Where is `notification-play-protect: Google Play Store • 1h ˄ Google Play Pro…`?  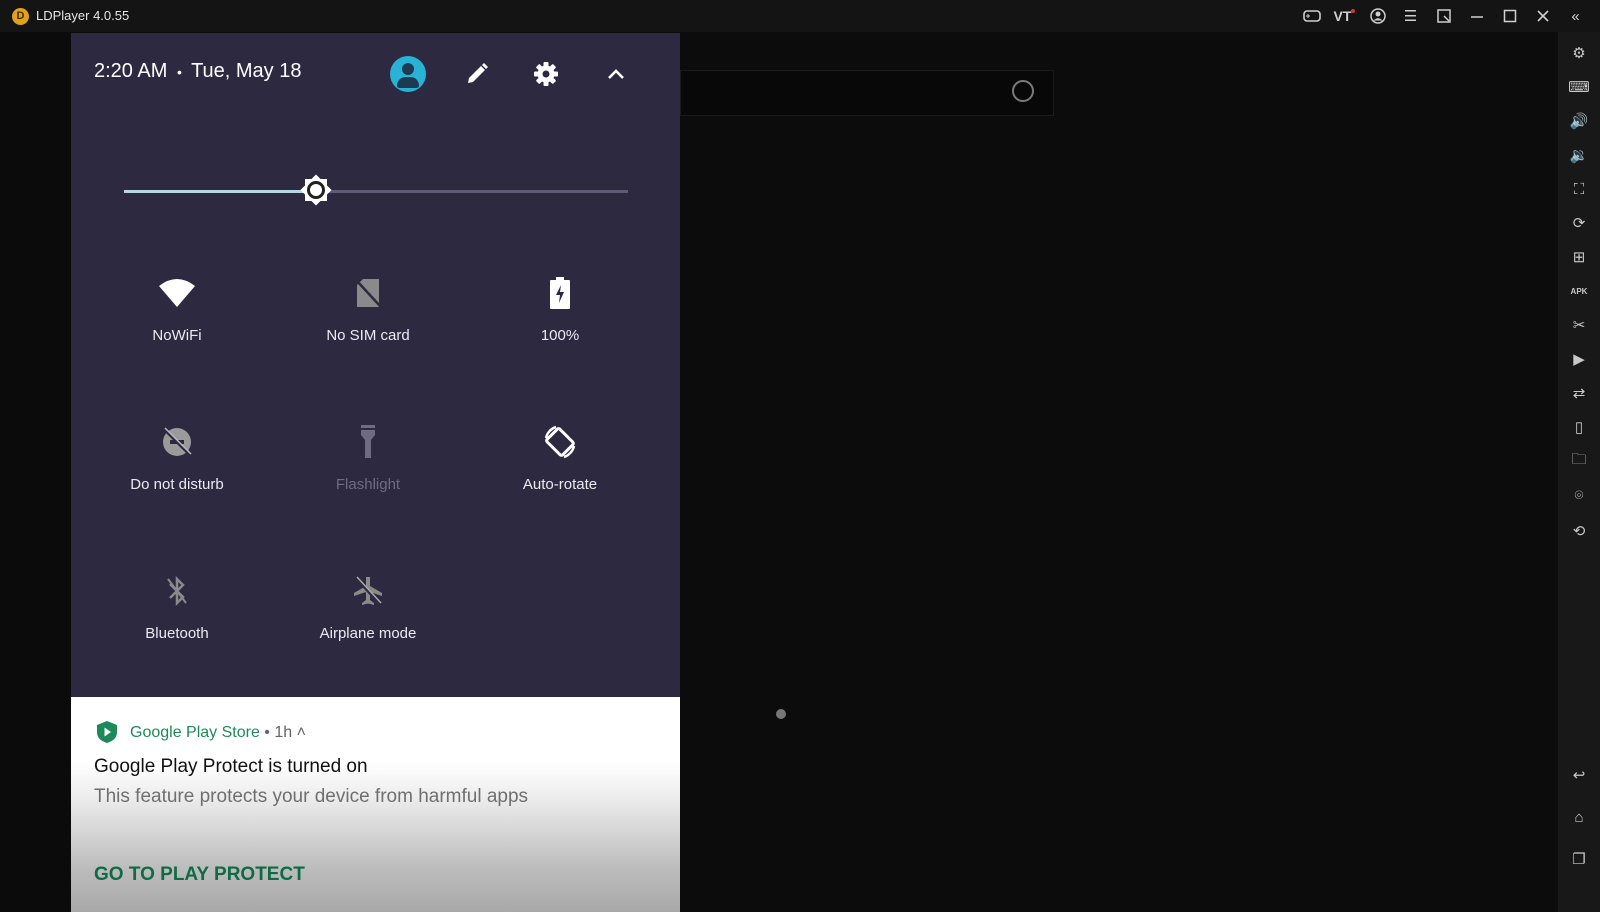
notification-play-protect: Google Play Store • 1h ˄ Google Play Pro… is located at coordinates (375, 804).